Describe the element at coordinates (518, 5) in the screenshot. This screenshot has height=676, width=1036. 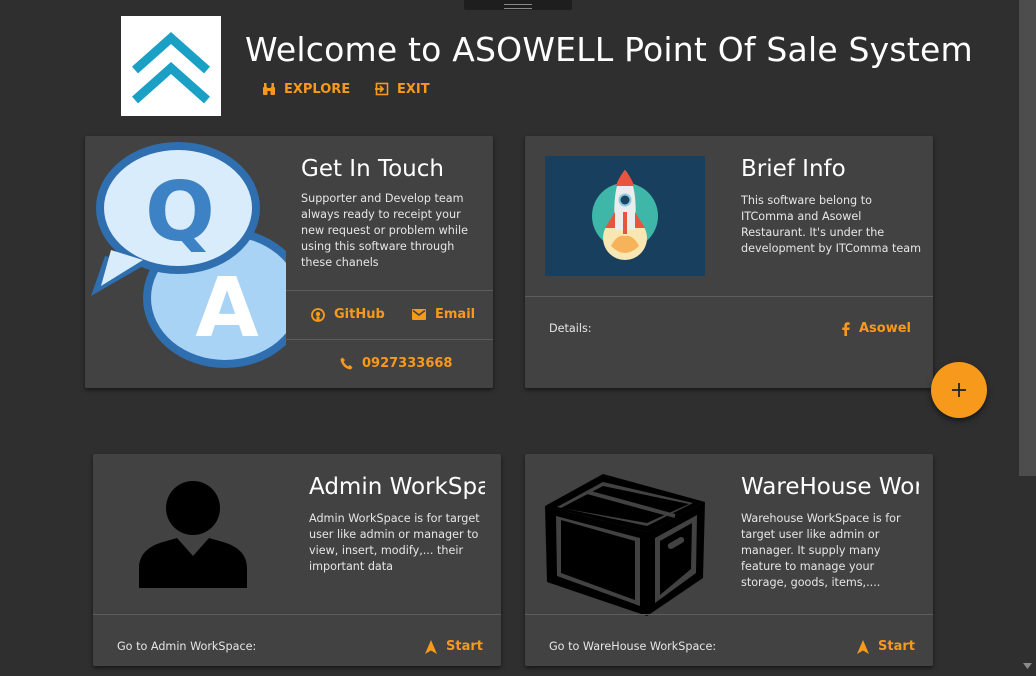
I see `window-drag-handle` at that location.